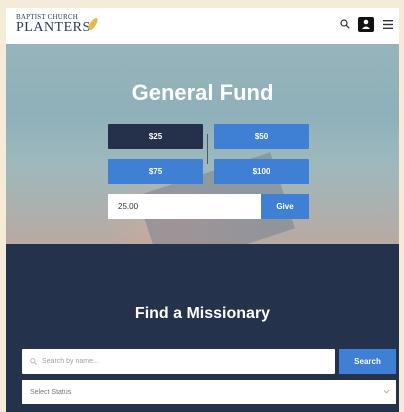 The image size is (404, 412). I want to click on site-header: BAPTIST CHURCH PLANTERS, so click(202, 26).